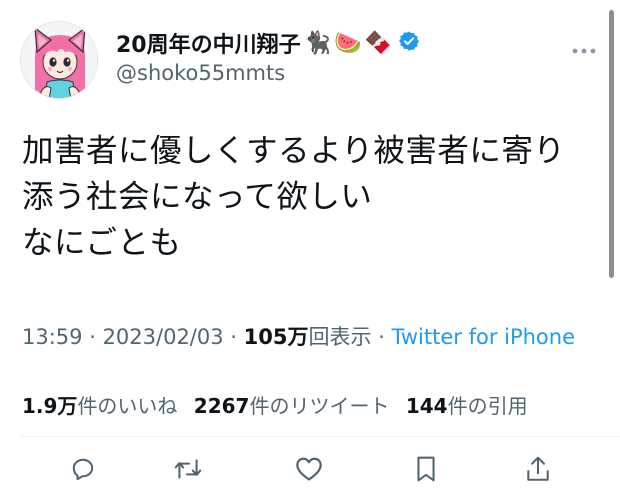  I want to click on tweet-text-line: 加害者に優しくするより被害者に寄り, so click(294, 151).